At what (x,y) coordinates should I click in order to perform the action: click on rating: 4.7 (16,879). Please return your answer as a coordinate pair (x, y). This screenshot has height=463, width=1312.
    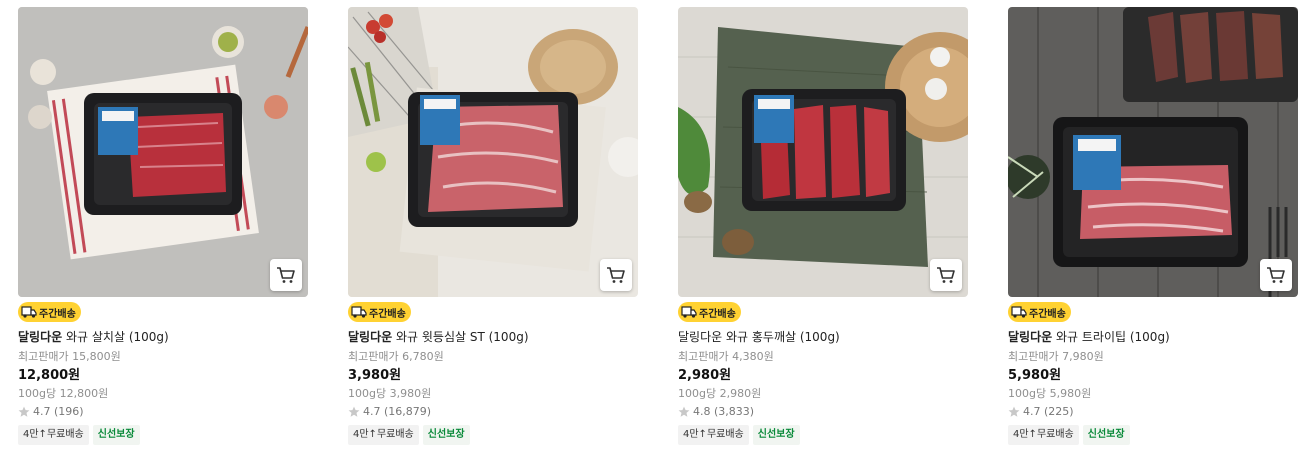
    Looking at the image, I should click on (493, 412).